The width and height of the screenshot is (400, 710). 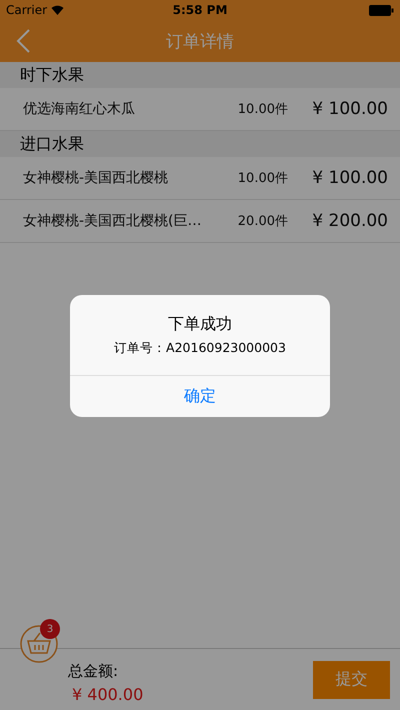 What do you see at coordinates (50, 629) in the screenshot?
I see `cart-count-badge: 3` at bounding box center [50, 629].